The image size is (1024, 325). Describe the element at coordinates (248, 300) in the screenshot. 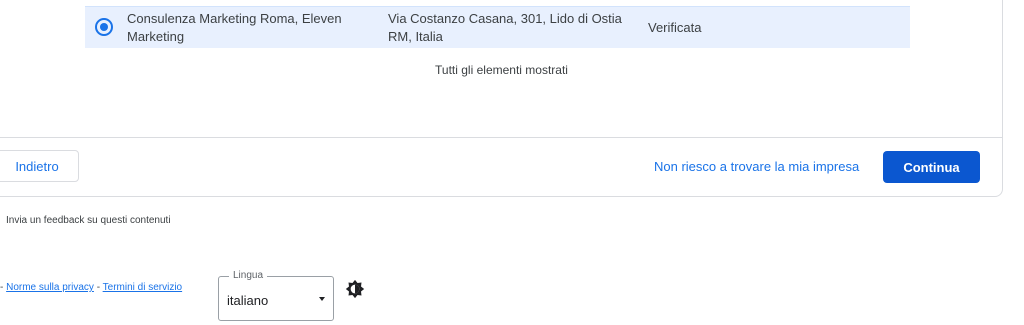

I see `language-value: italiano` at that location.